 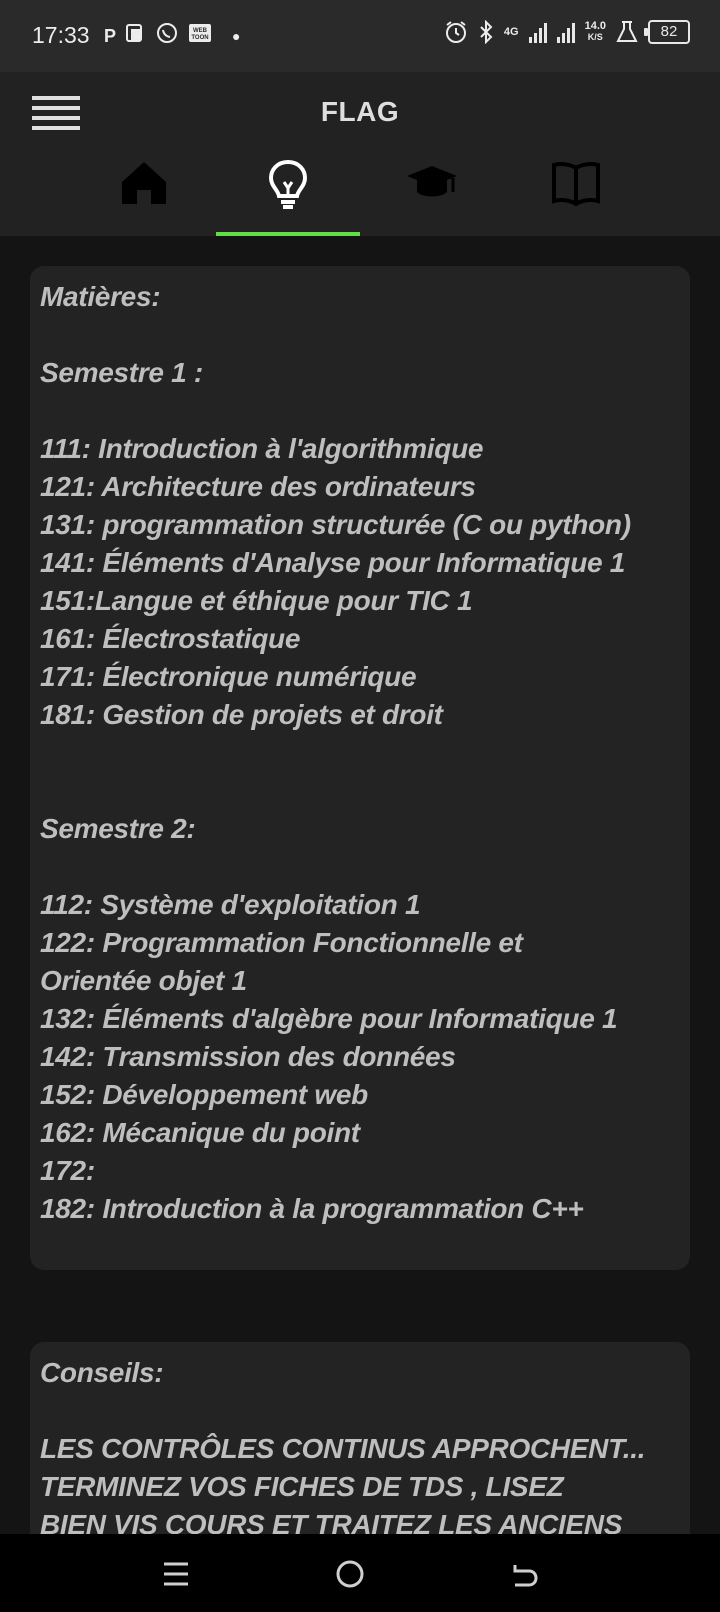 I want to click on flask-icon, so click(x=627, y=31).